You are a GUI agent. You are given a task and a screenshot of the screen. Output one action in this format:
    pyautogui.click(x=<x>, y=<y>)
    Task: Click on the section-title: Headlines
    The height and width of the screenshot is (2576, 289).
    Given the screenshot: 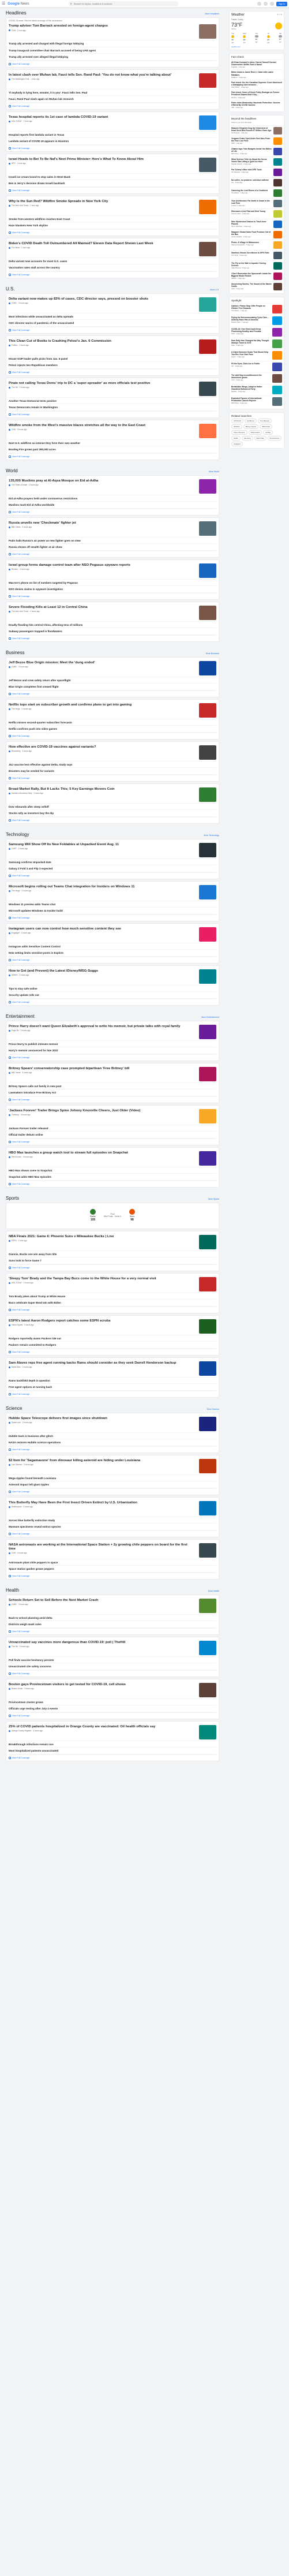 What is the action you would take?
    pyautogui.click(x=16, y=13)
    